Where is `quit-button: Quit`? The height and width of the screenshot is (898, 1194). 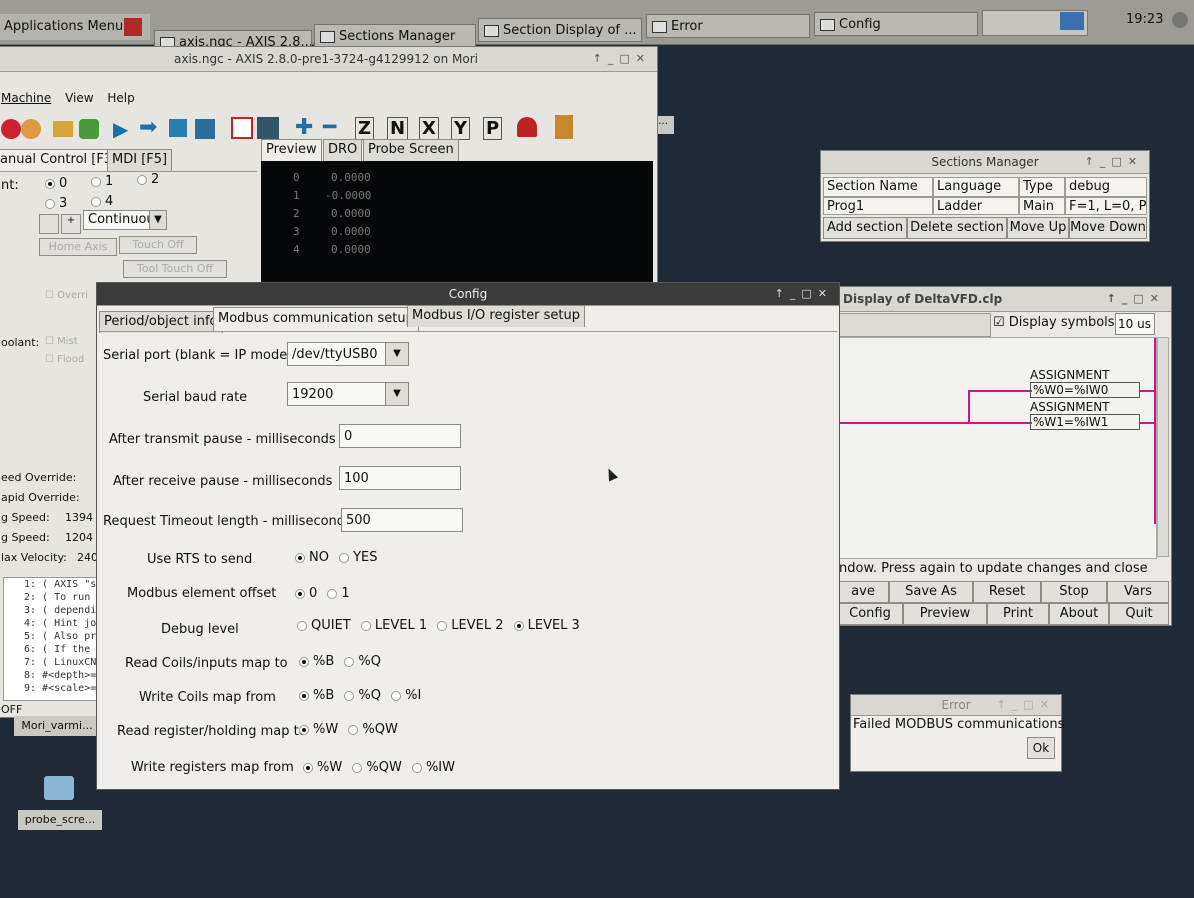
quit-button: Quit is located at coordinates (1139, 614).